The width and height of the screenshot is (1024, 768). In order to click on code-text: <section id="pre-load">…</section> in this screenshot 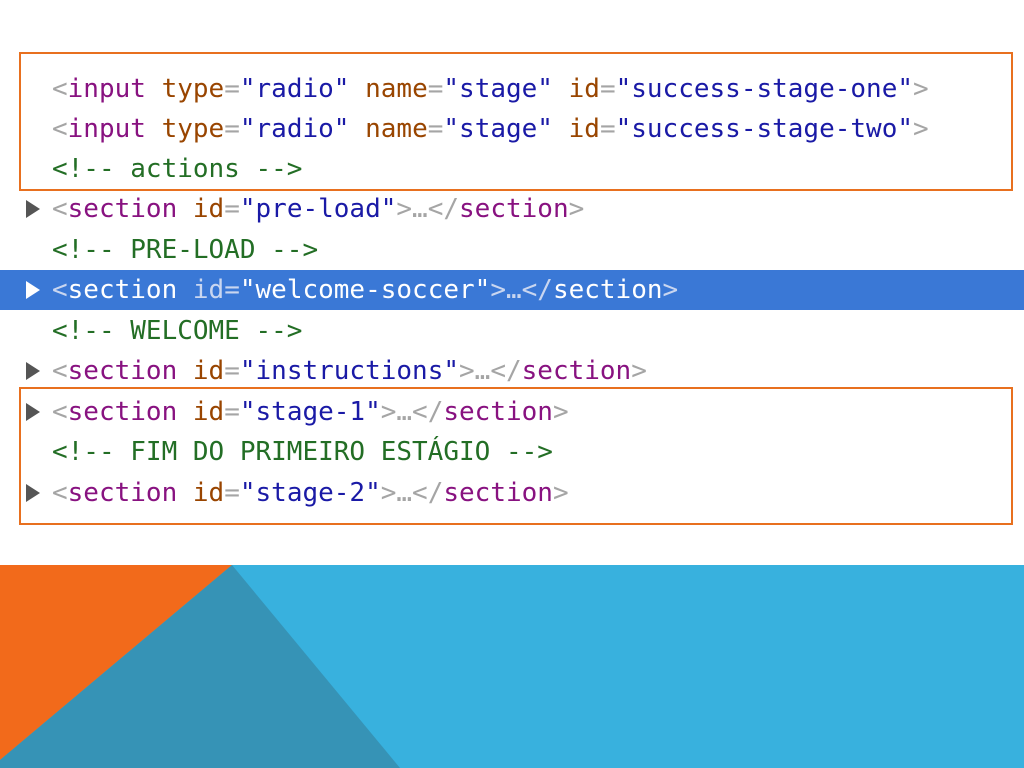, I will do `click(318, 209)`.